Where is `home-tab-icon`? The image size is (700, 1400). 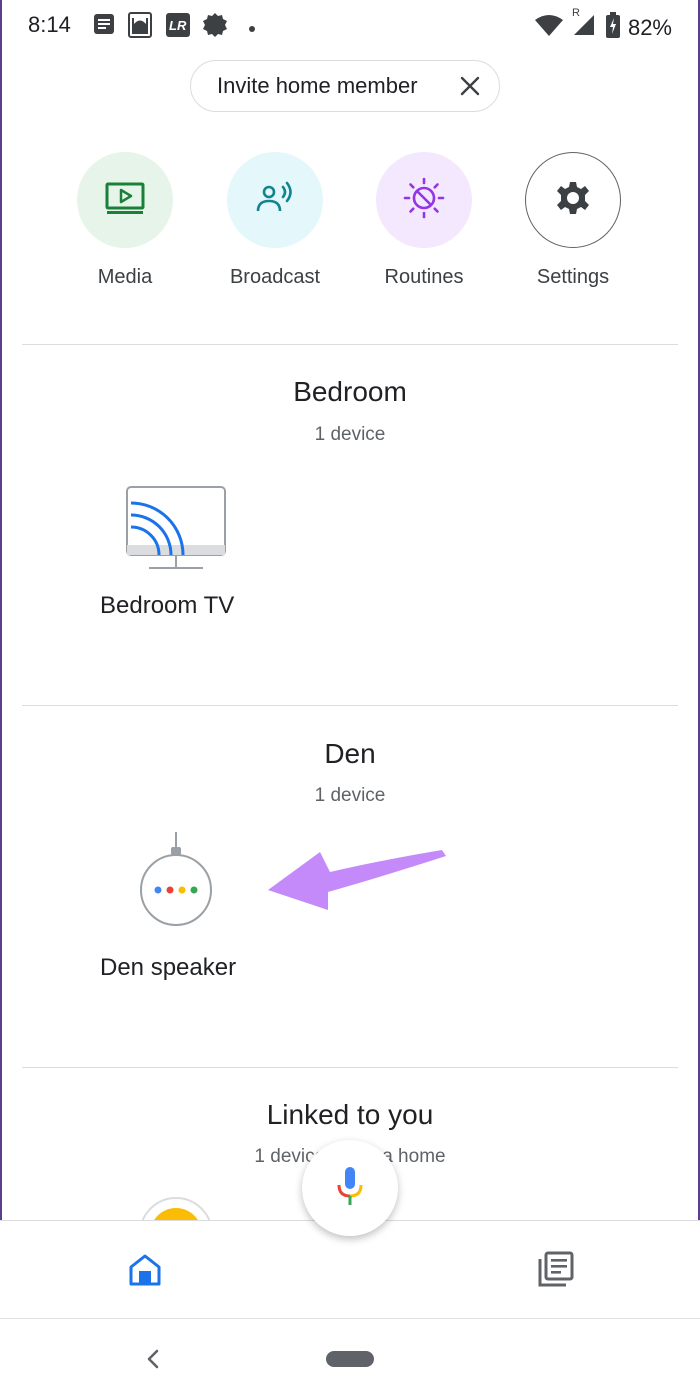
home-tab-icon is located at coordinates (145, 1272).